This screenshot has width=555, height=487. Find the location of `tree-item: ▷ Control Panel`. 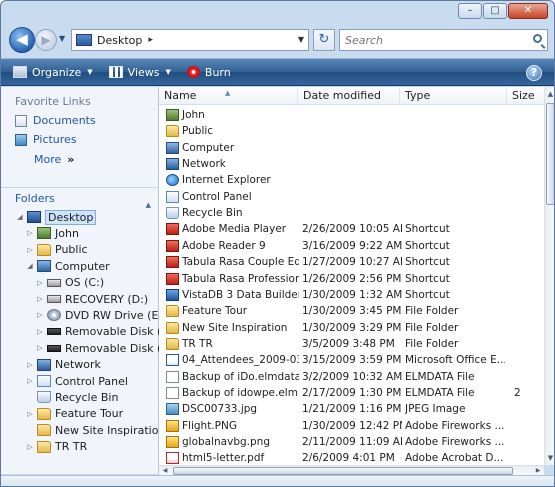

tree-item: ▷ Control Panel is located at coordinates (76, 381).